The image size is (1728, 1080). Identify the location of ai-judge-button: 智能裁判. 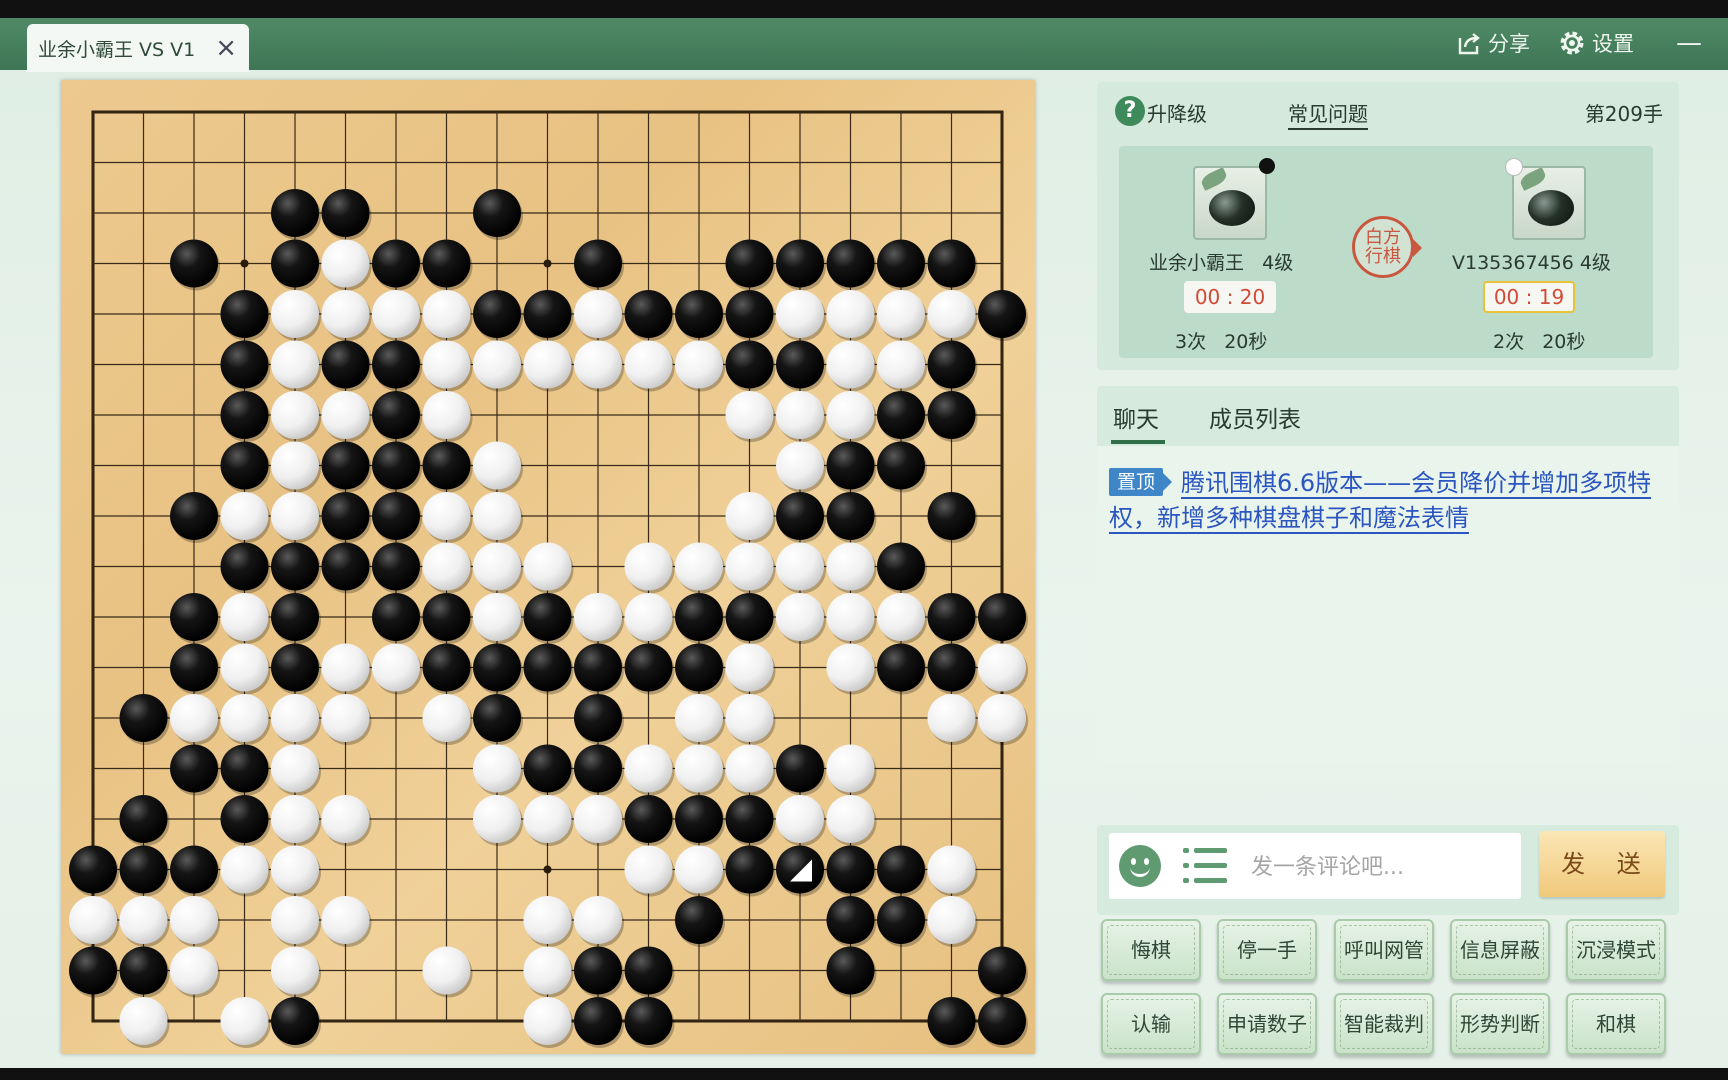
(1384, 1024).